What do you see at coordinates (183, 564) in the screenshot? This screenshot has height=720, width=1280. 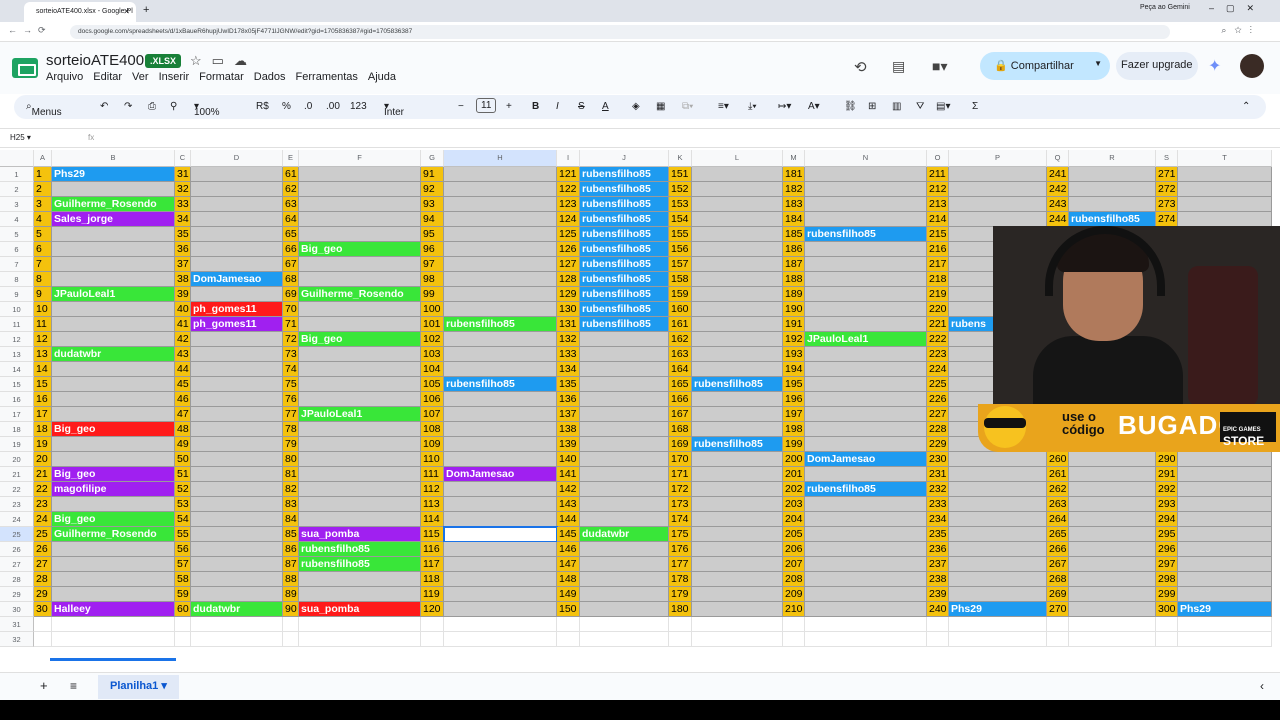 I see `table-cell: 57` at bounding box center [183, 564].